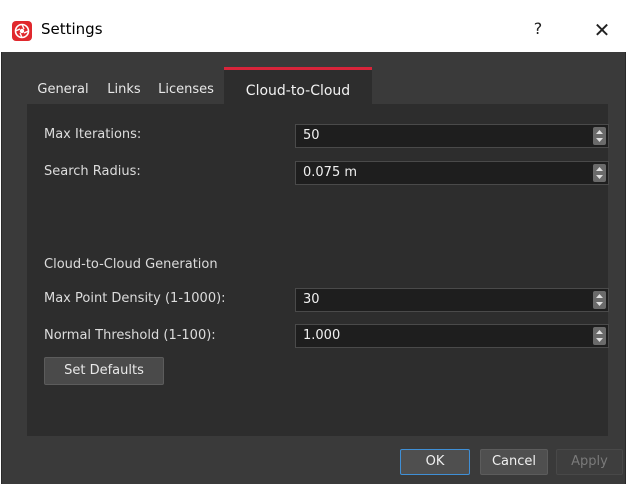 The image size is (627, 484). Describe the element at coordinates (313, 26) in the screenshot. I see `title-bar: Settings ? ✕` at that location.